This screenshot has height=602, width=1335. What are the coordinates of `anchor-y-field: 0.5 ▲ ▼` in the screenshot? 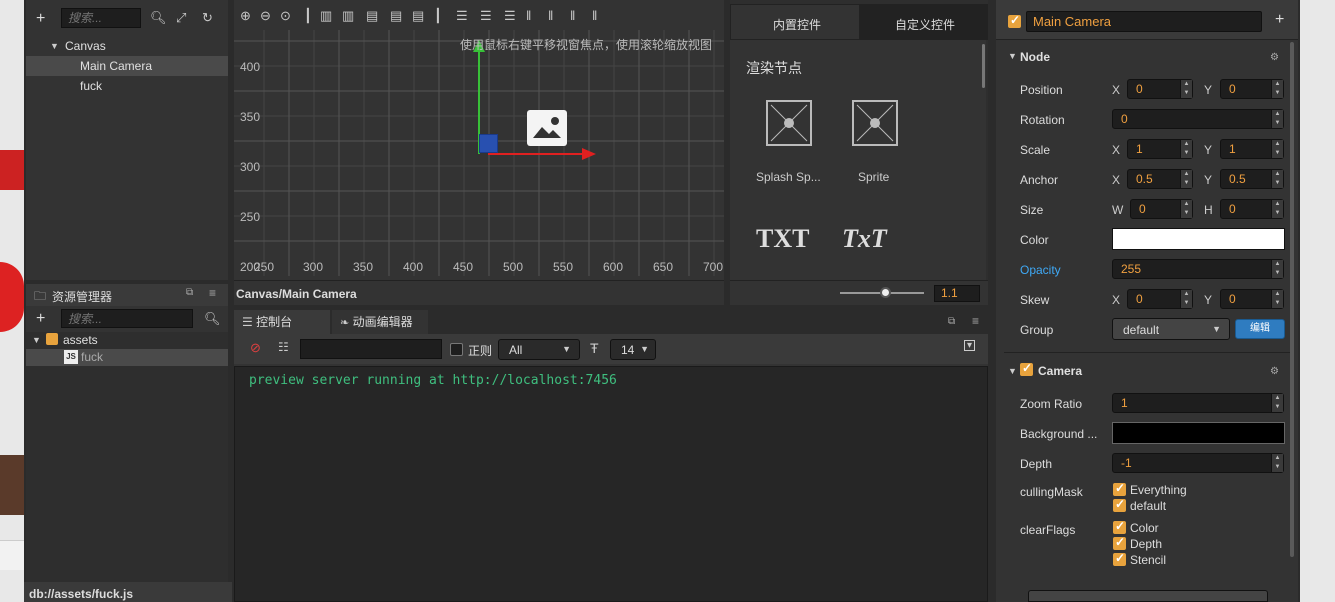 It's located at (1252, 179).